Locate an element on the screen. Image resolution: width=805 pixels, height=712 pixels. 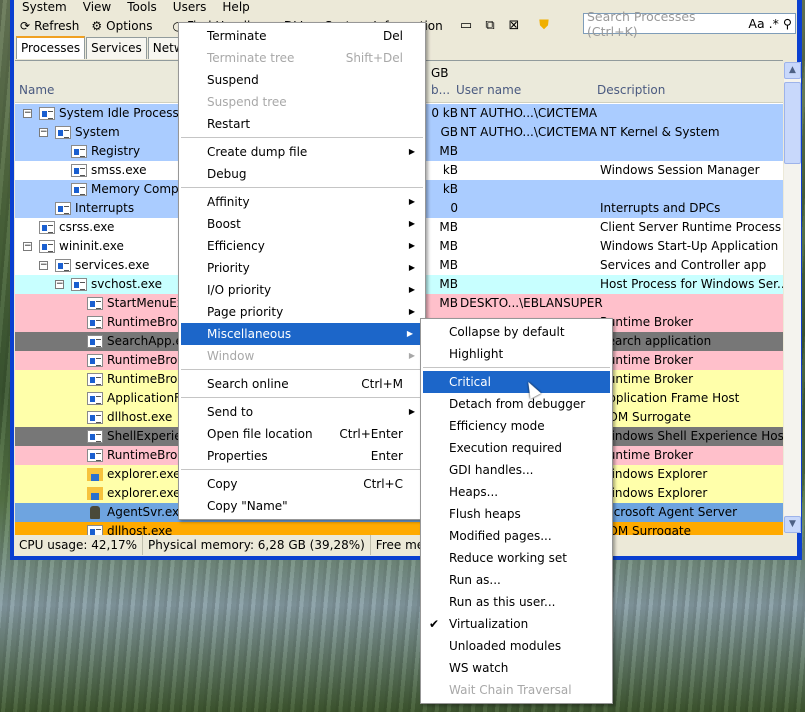
regex-toggle: .* is located at coordinates (774, 23).